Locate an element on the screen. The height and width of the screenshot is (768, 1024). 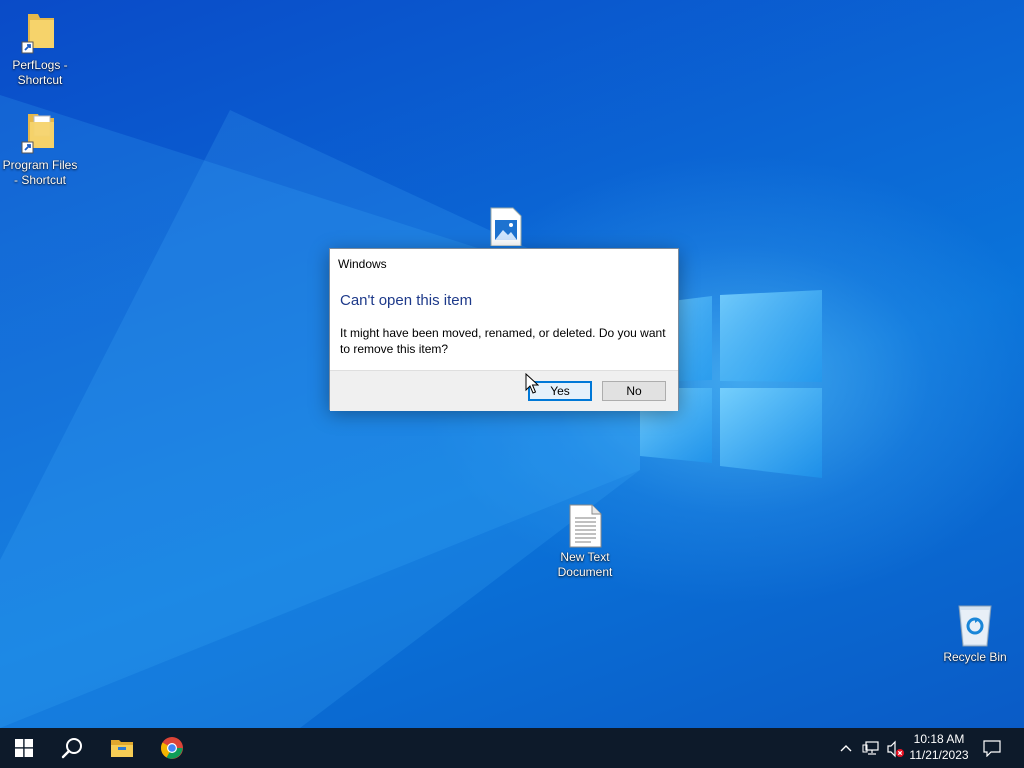
desktop-icon-label: Program Files - Shortcut is located at coordinates (40, 172).